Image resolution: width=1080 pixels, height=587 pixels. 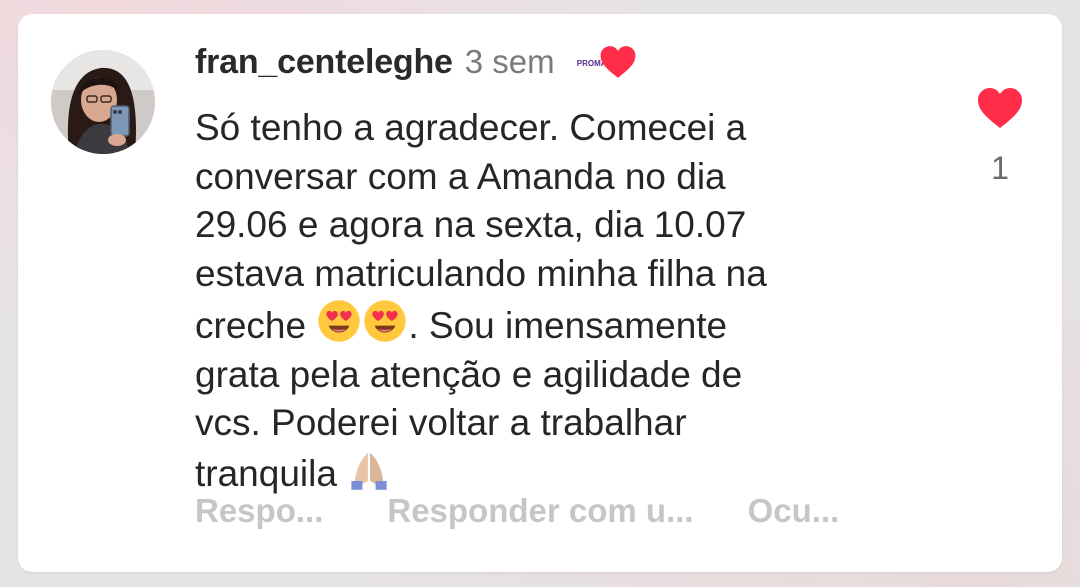 I want to click on comment-header: fran_centeleghe 3 sem PROMA, so click(x=418, y=62).